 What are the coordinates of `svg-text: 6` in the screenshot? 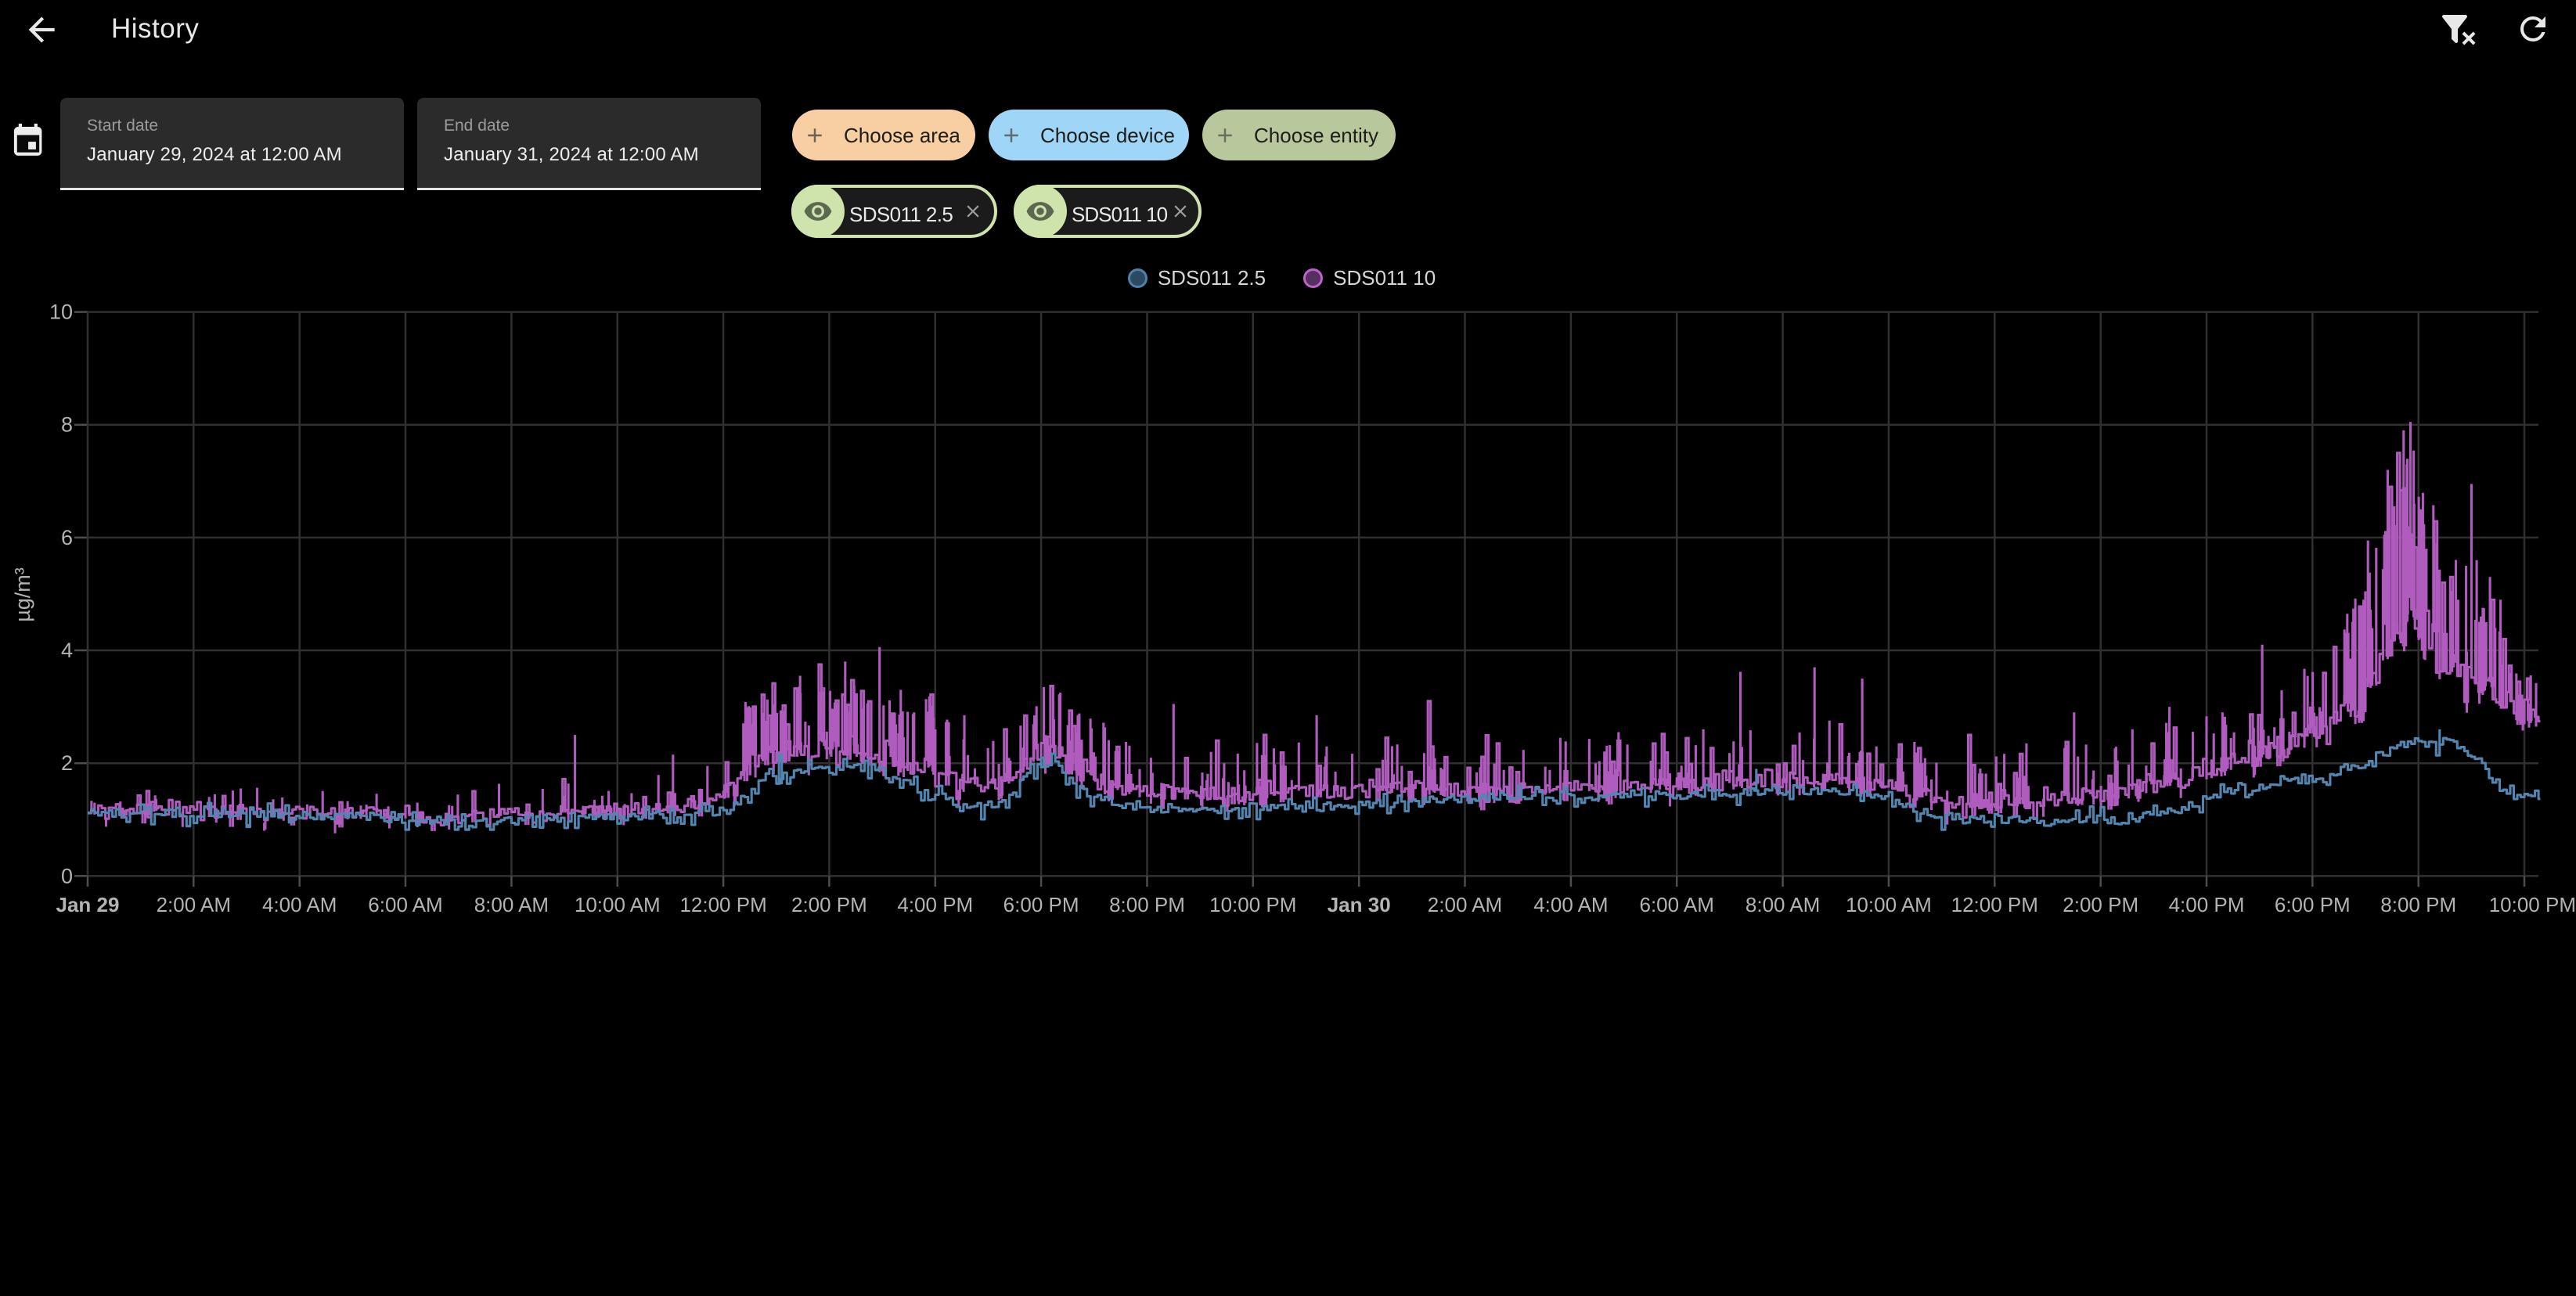 It's located at (67, 537).